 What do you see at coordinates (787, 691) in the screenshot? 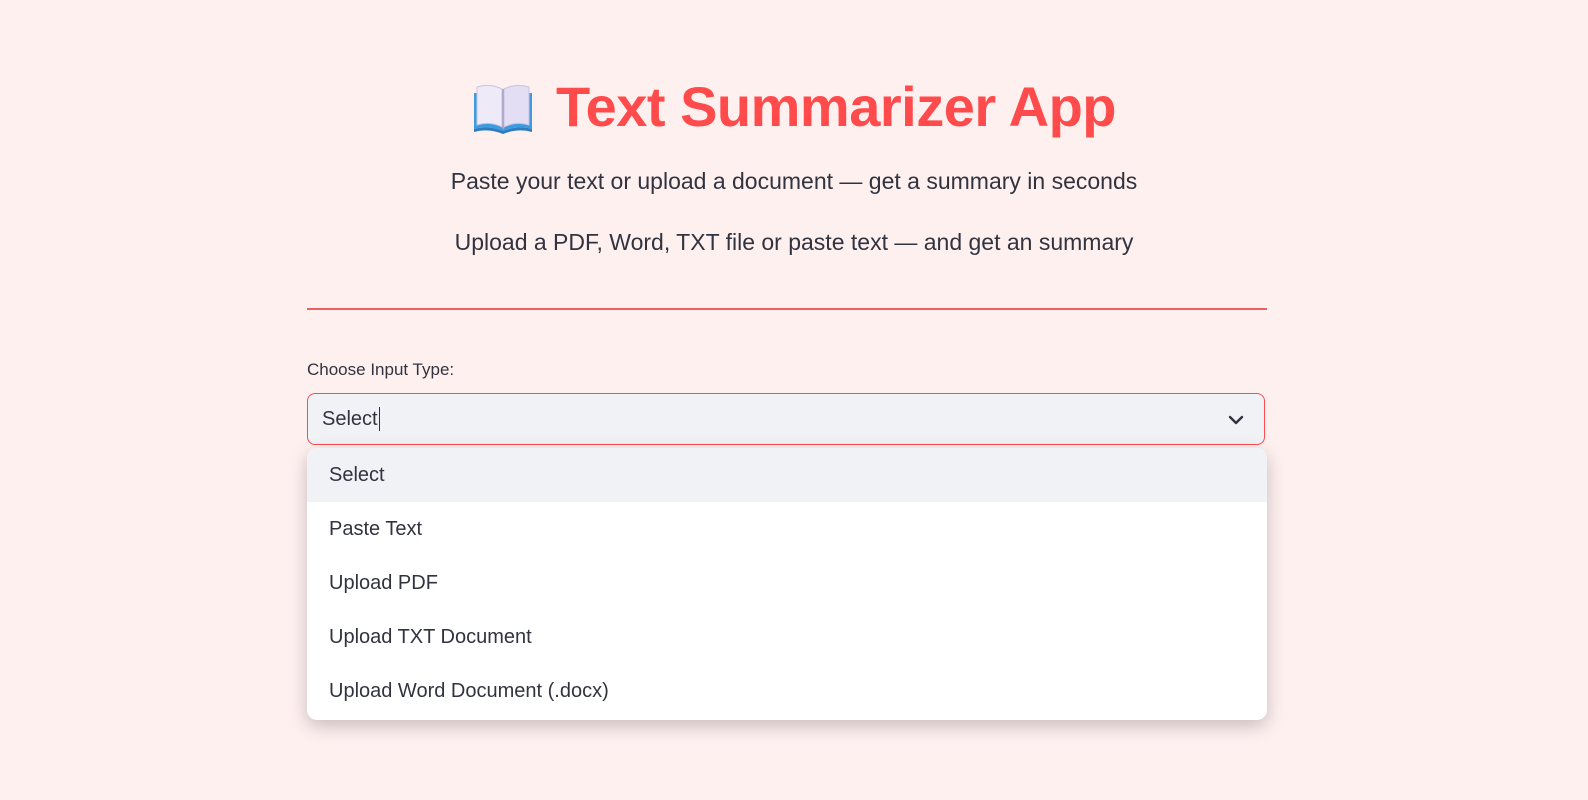
I see `option-upload-docx: Upload Word Document (.docx)` at bounding box center [787, 691].